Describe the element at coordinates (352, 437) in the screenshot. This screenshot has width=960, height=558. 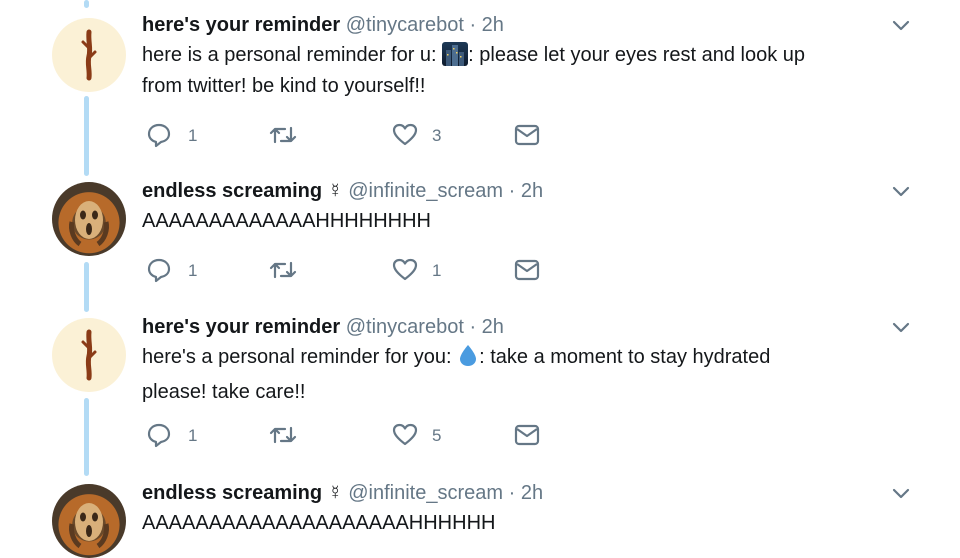
I see `tweet-actions: 1 5` at that location.